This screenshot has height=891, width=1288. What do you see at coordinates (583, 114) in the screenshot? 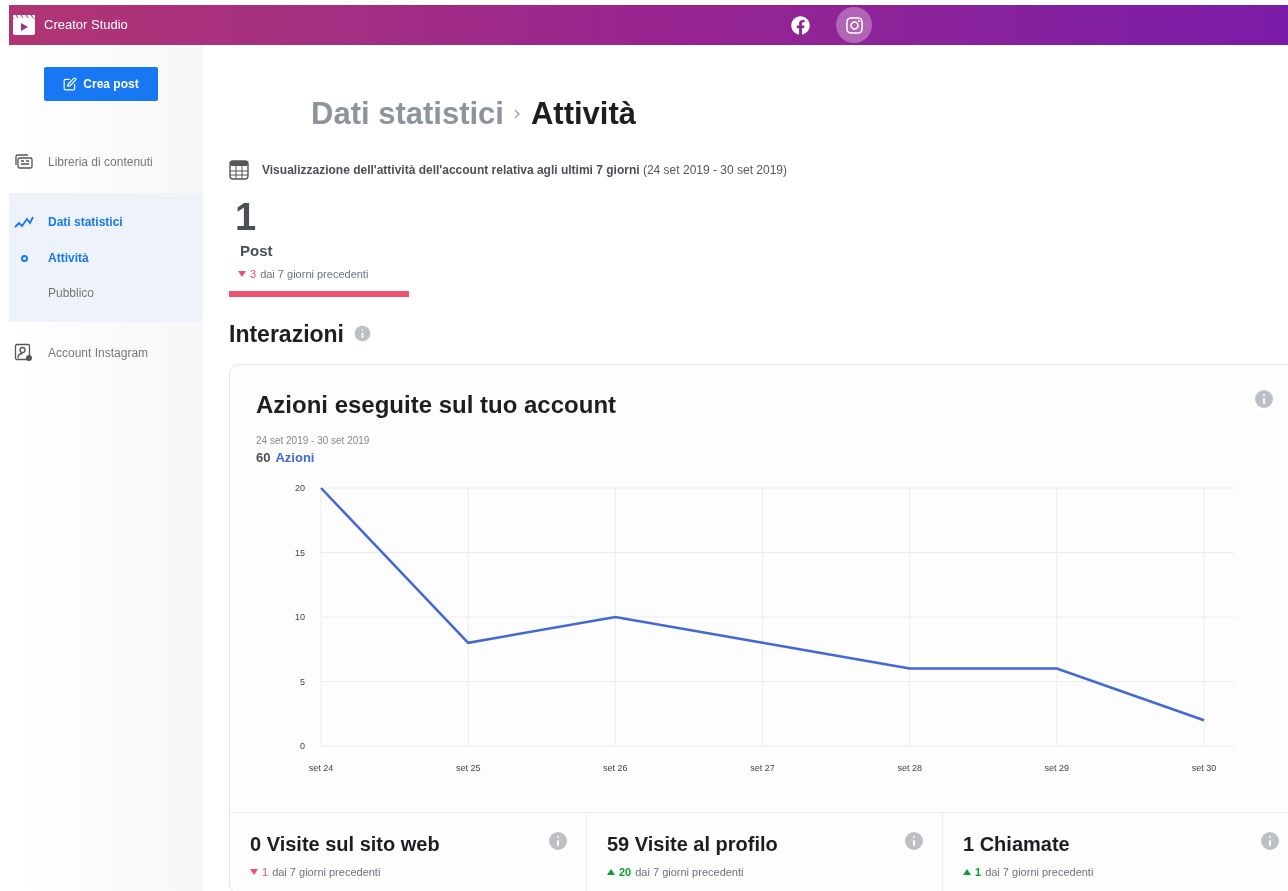
I see `page-title: Attività` at bounding box center [583, 114].